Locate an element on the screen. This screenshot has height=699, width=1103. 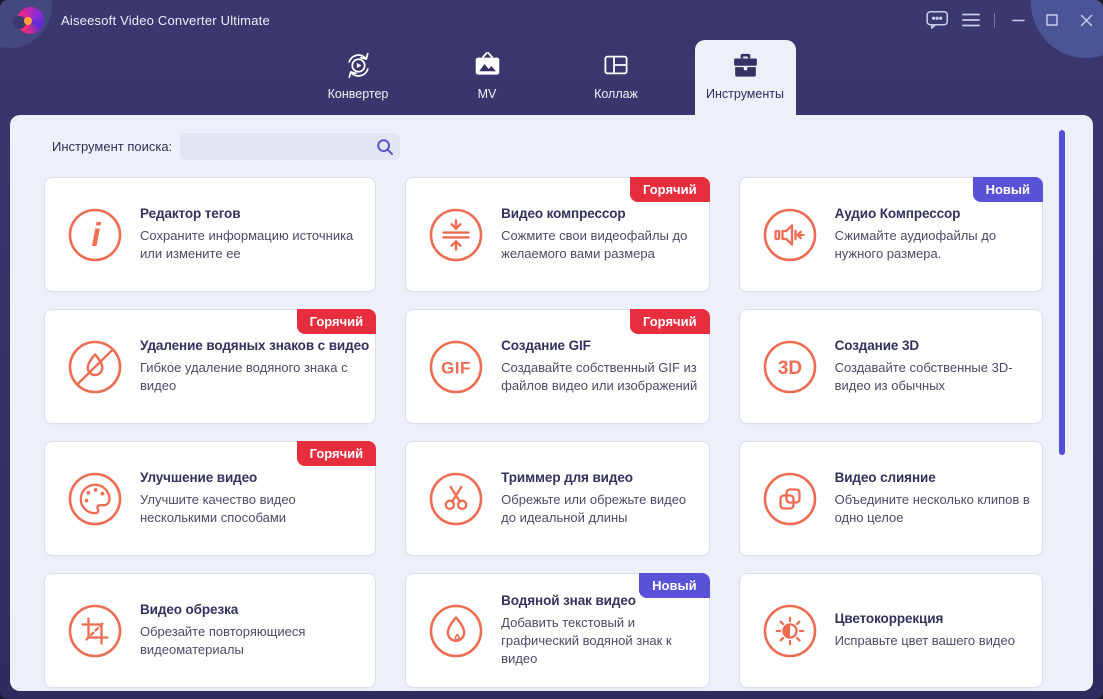
search-input is located at coordinates (290, 146).